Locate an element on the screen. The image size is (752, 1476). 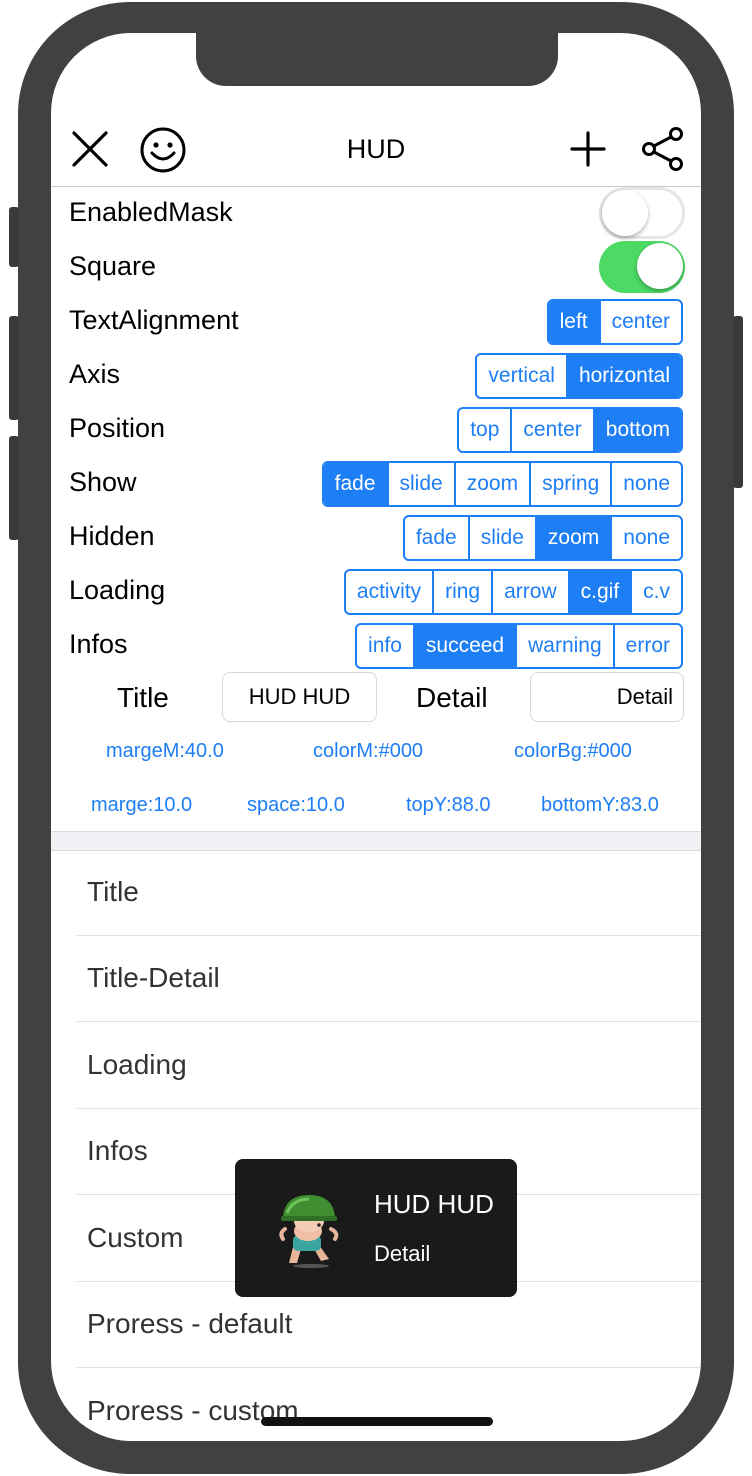
segment-vertical: vertical is located at coordinates (521, 376).